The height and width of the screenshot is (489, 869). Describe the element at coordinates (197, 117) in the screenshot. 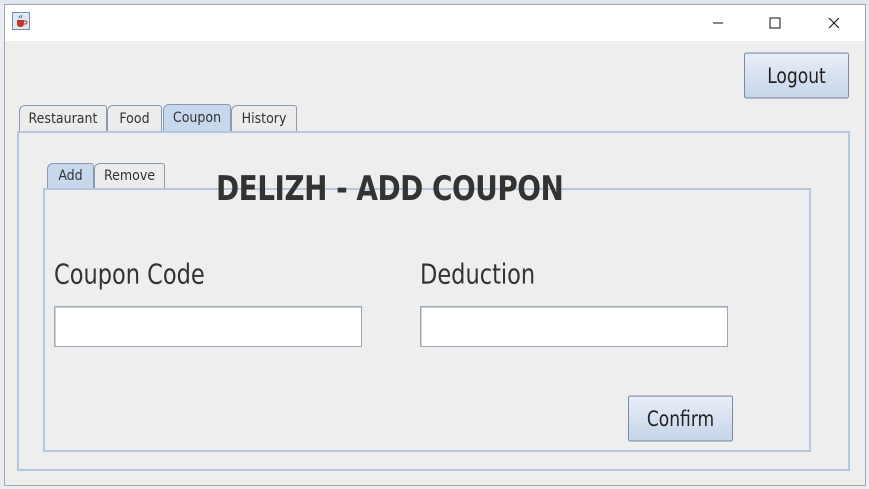

I see `tab-coupon: Coupon` at that location.